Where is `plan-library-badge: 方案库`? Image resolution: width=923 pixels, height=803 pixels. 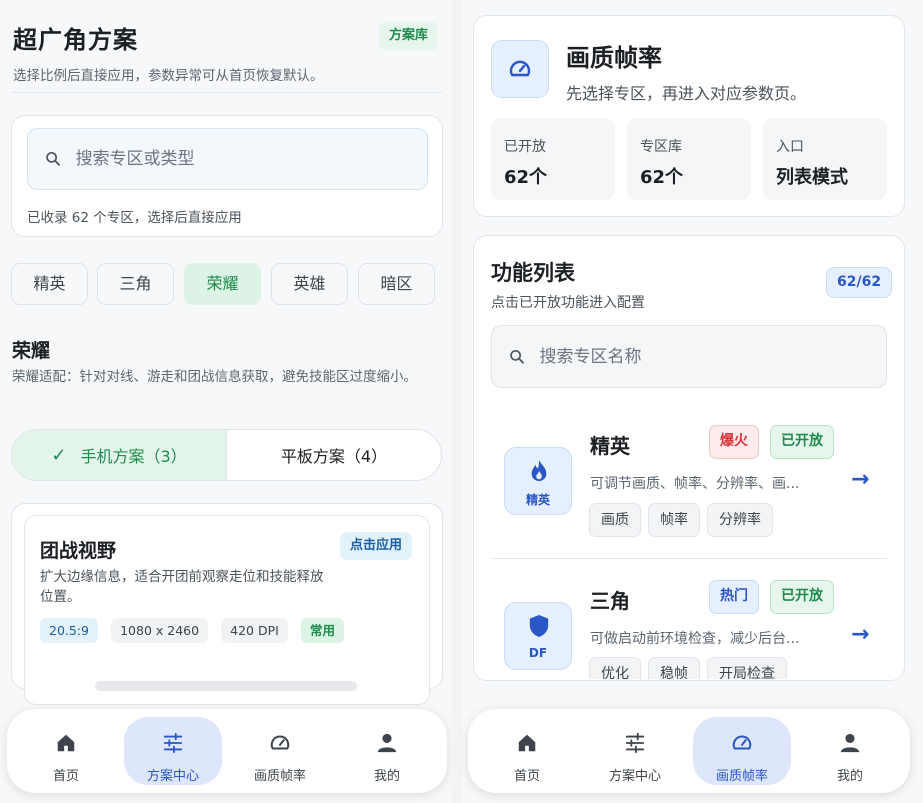
plan-library-badge: 方案库 is located at coordinates (409, 36).